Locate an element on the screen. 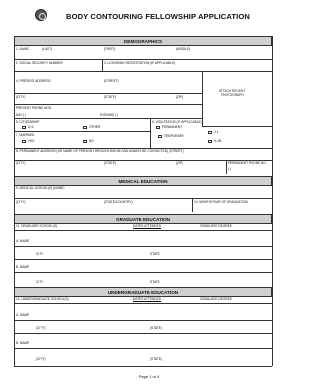 The width and height of the screenshot is (320, 386). citizenship-us-checkbox is located at coordinates (24, 128).